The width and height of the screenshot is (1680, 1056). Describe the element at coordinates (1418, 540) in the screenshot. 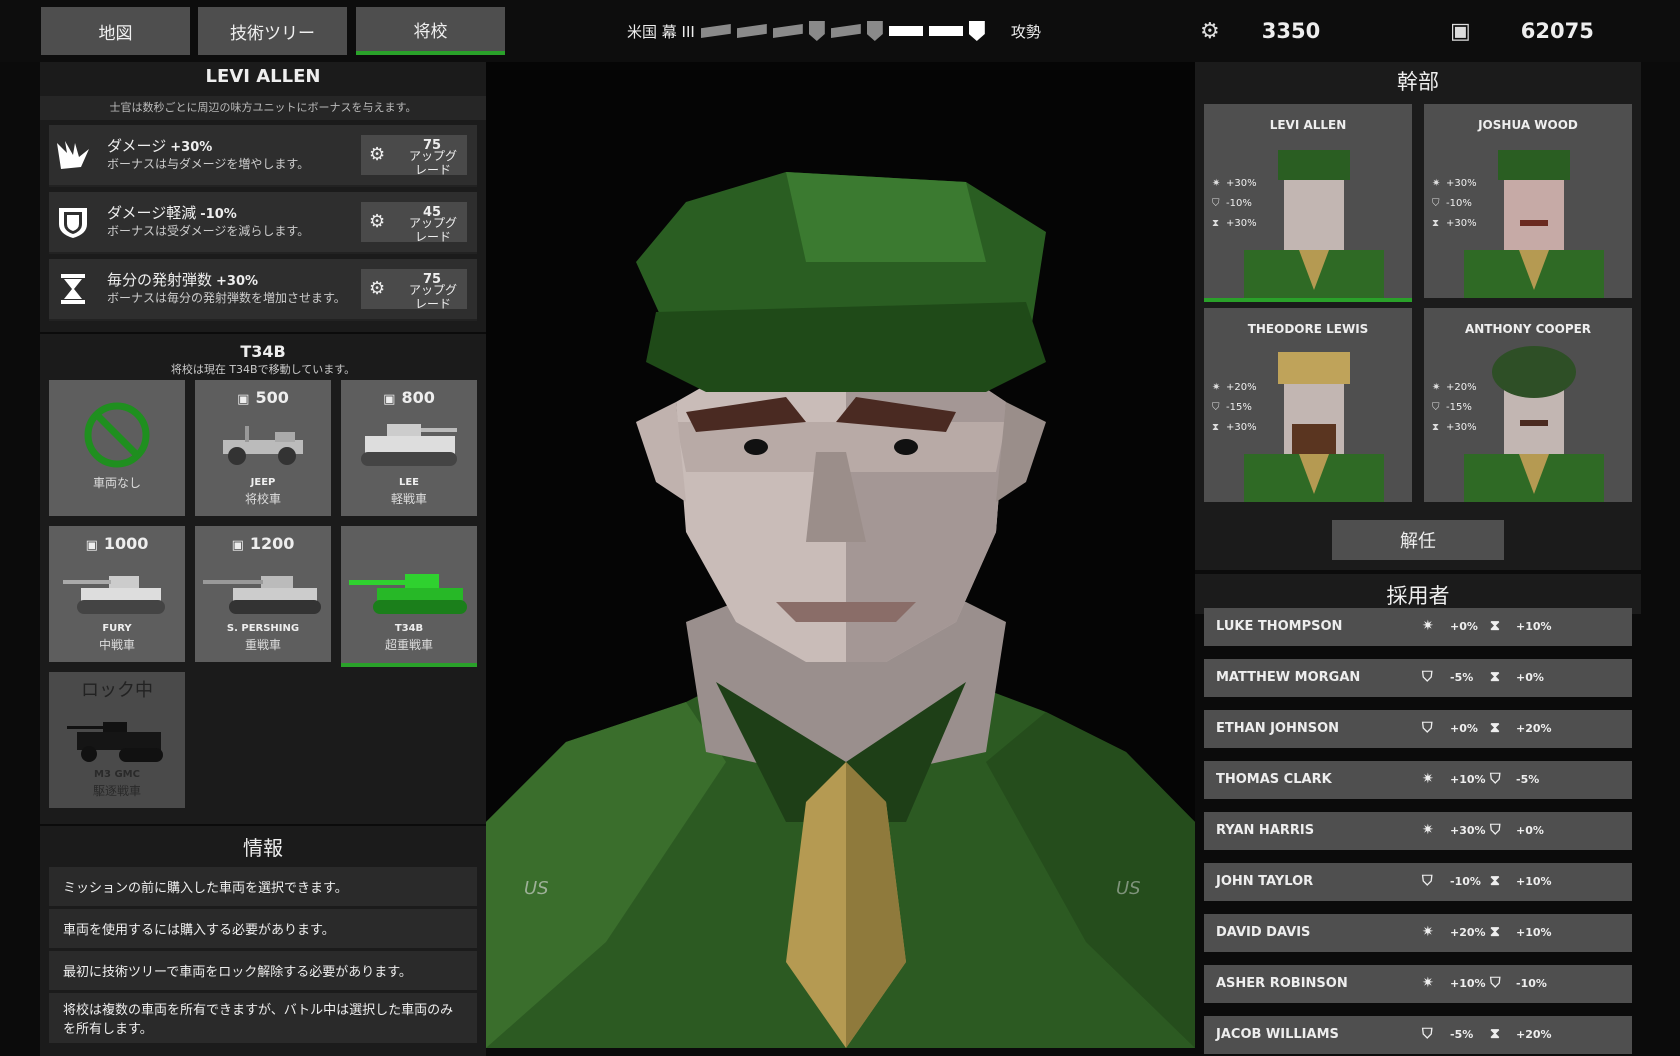

I see `dismiss-button: 解任` at that location.